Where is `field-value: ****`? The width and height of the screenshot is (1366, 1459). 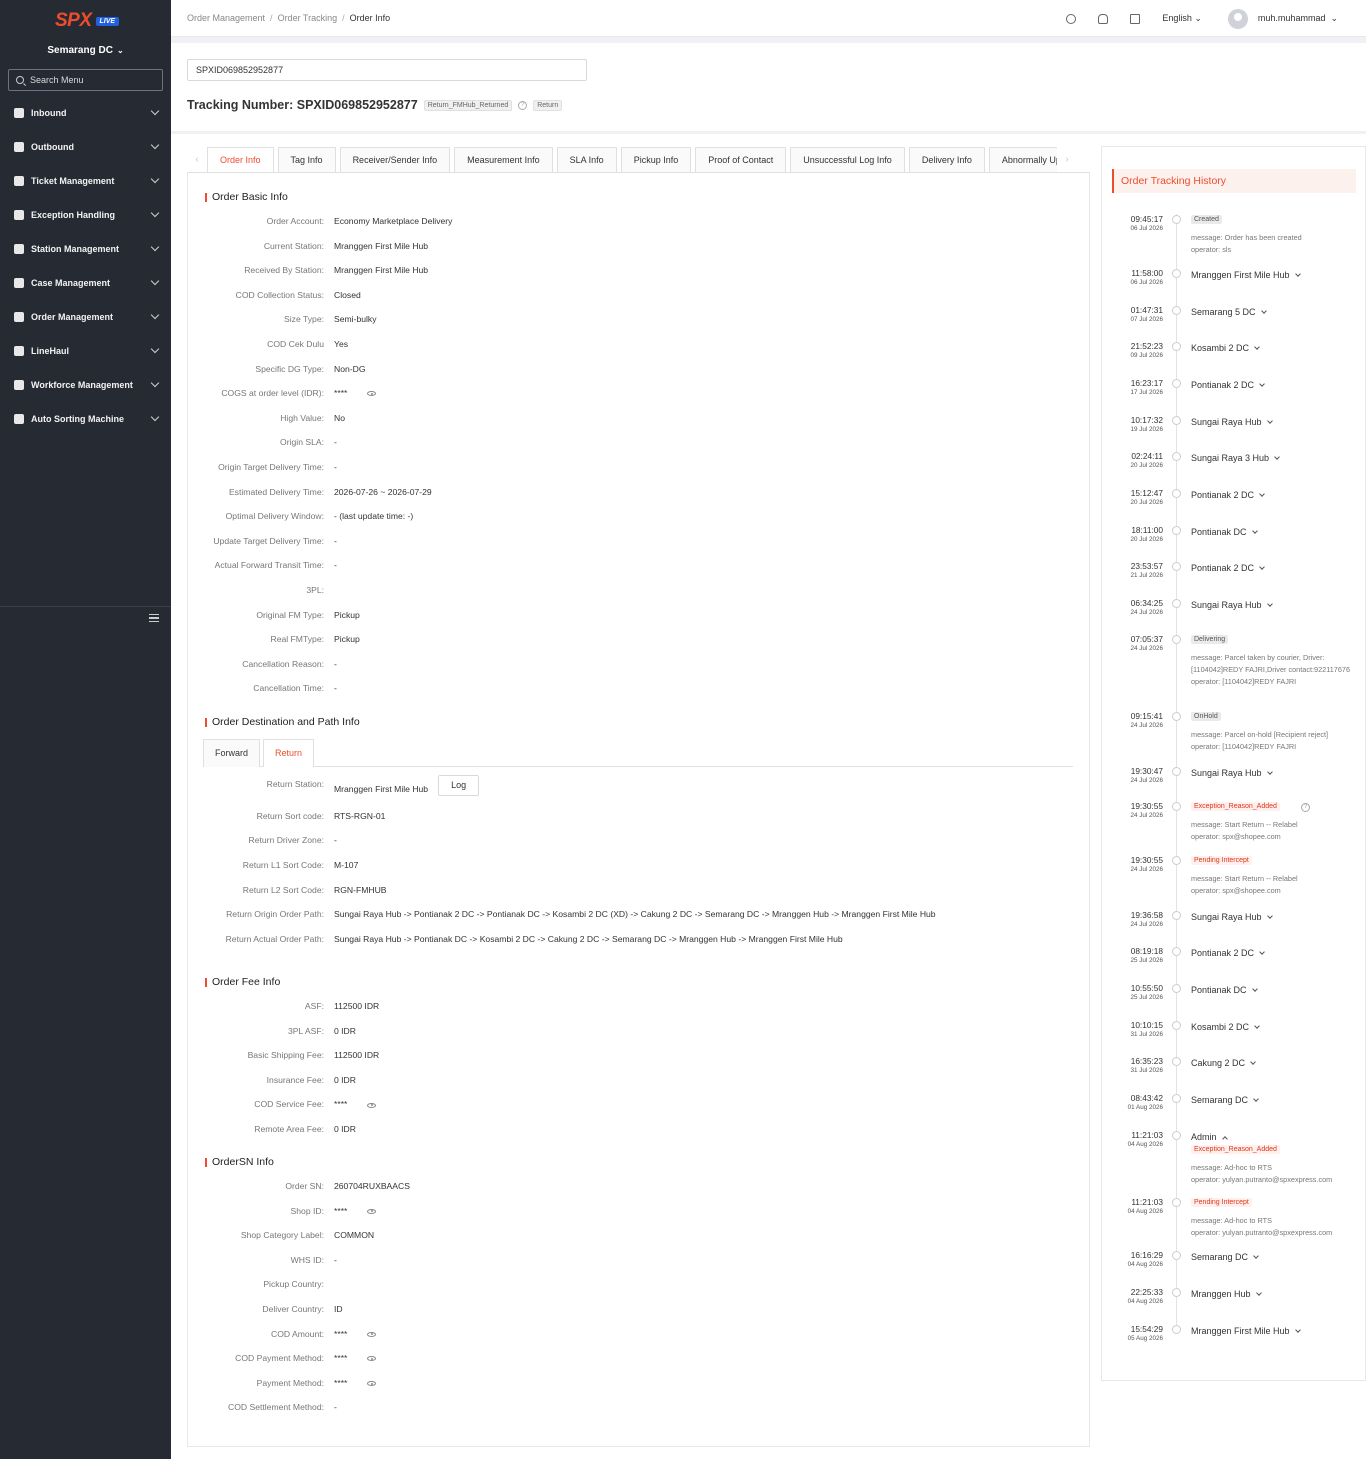
field-value: **** is located at coordinates (355, 1334).